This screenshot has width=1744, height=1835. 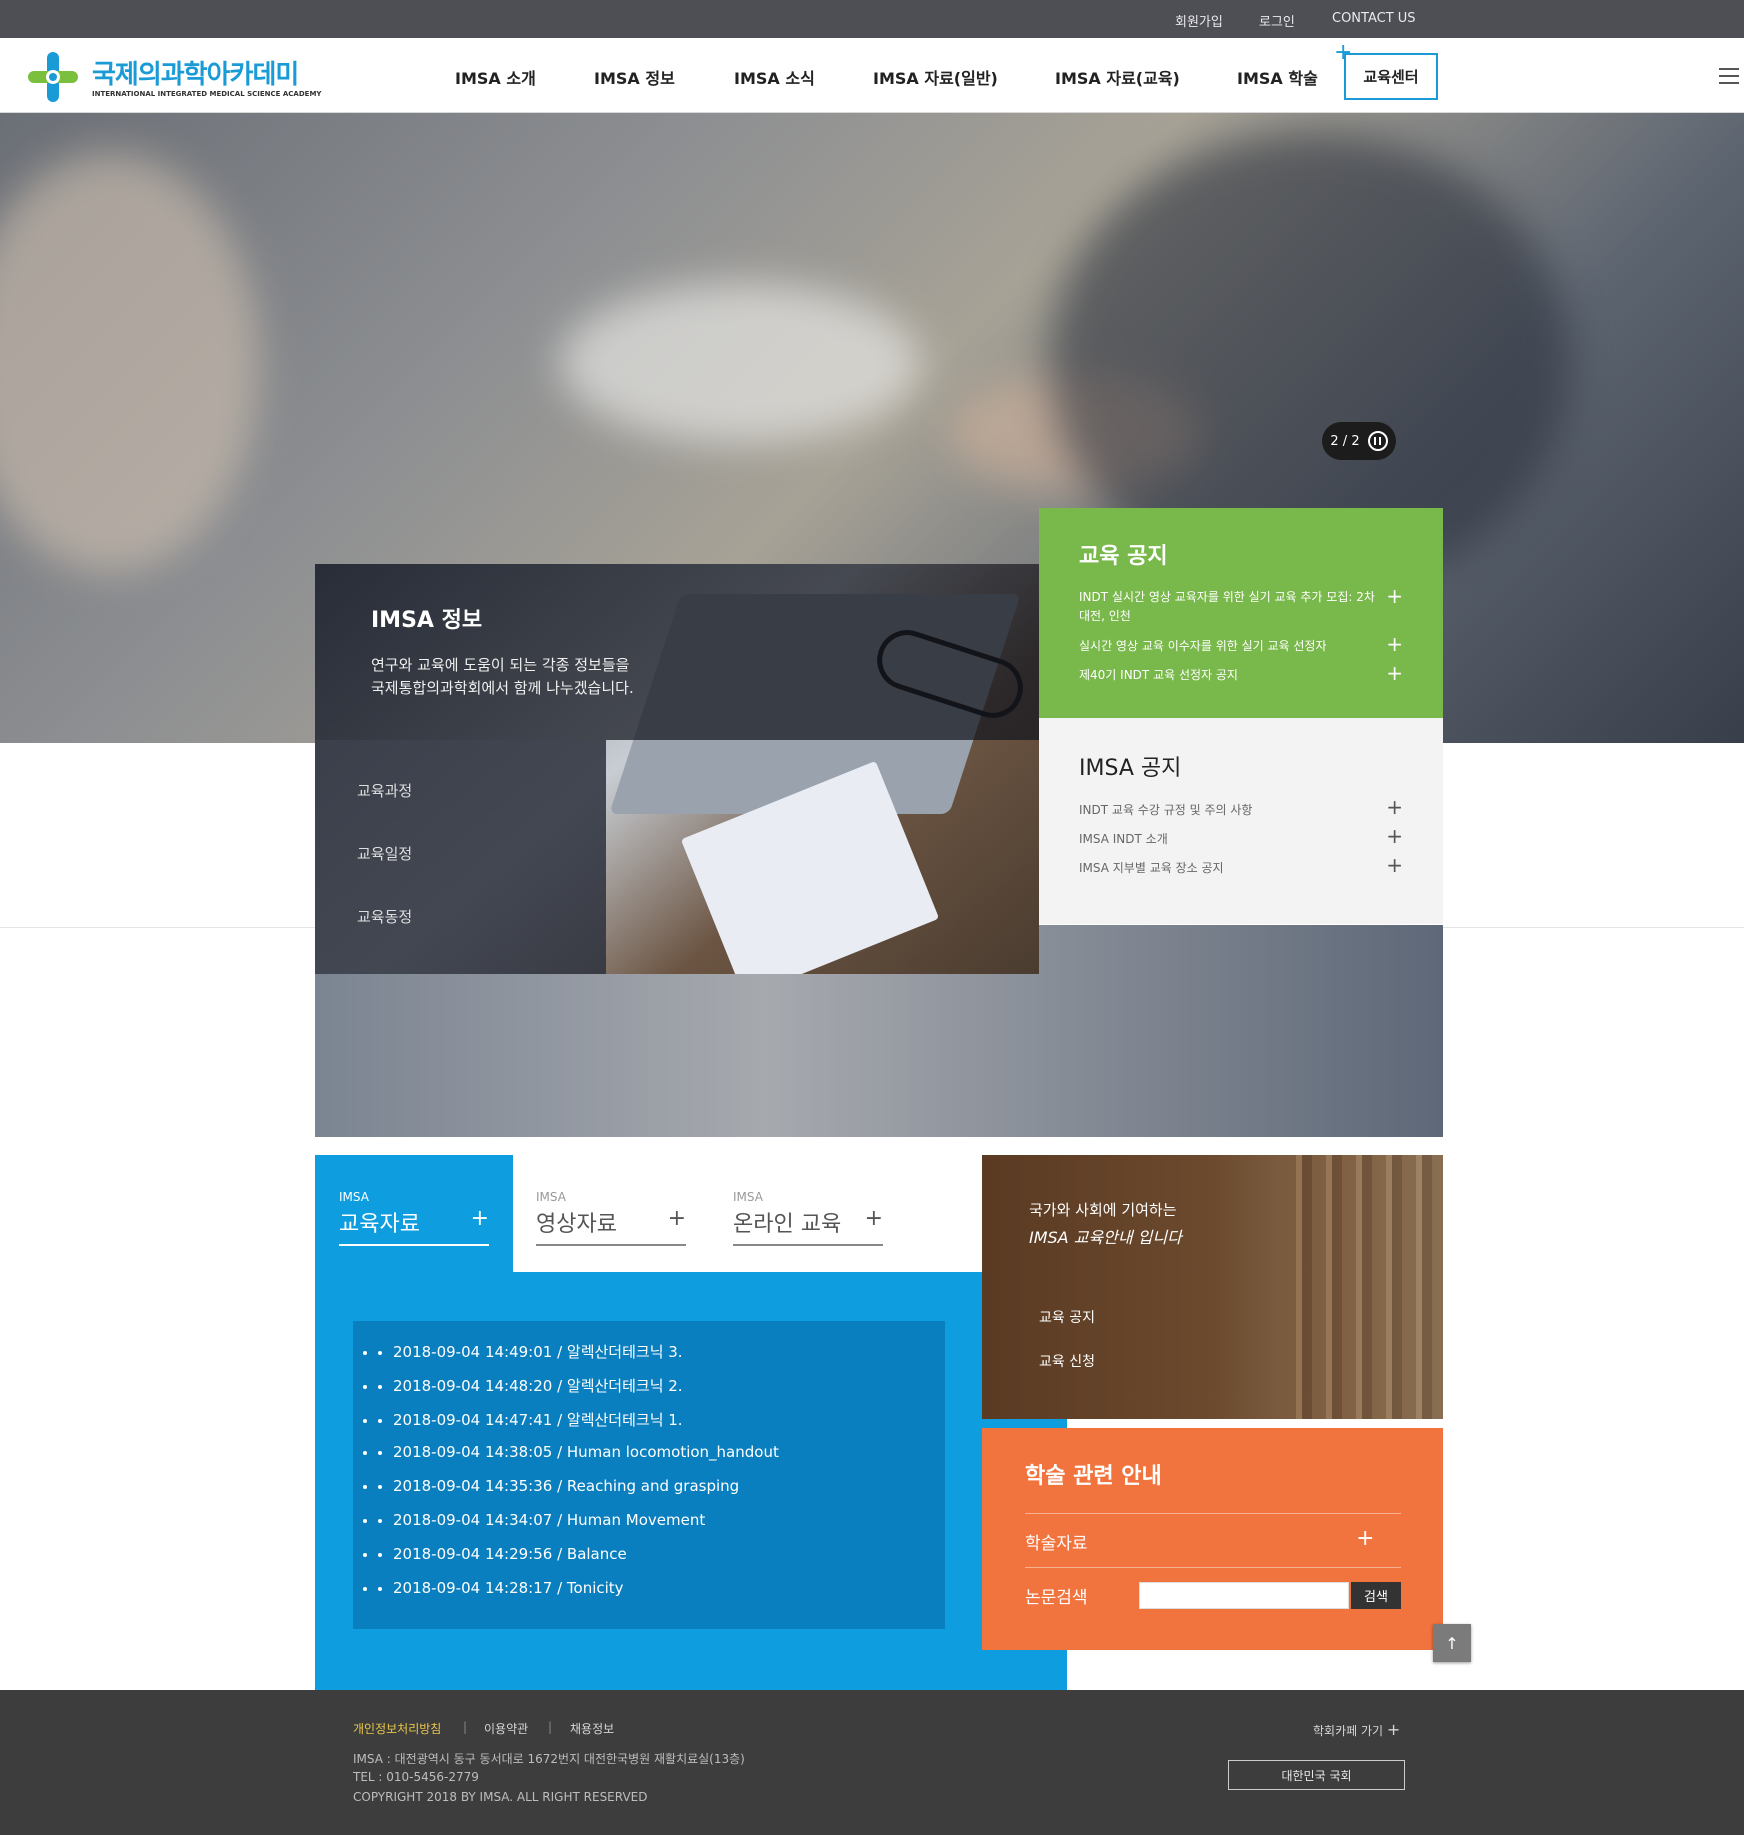 What do you see at coordinates (1377, 441) in the screenshot?
I see `pause-icon` at bounding box center [1377, 441].